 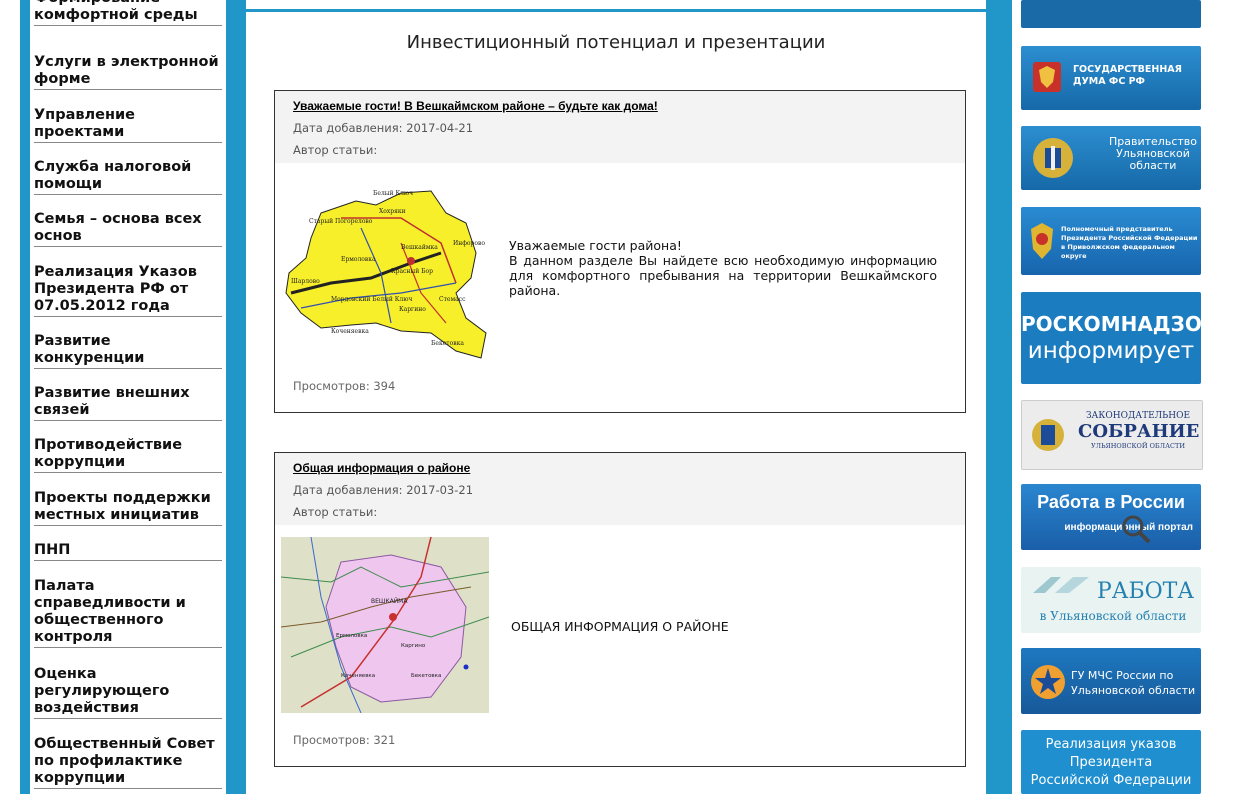 What do you see at coordinates (1129, 238) in the screenshot?
I see `banner-text: Президента Российской Федерации` at bounding box center [1129, 238].